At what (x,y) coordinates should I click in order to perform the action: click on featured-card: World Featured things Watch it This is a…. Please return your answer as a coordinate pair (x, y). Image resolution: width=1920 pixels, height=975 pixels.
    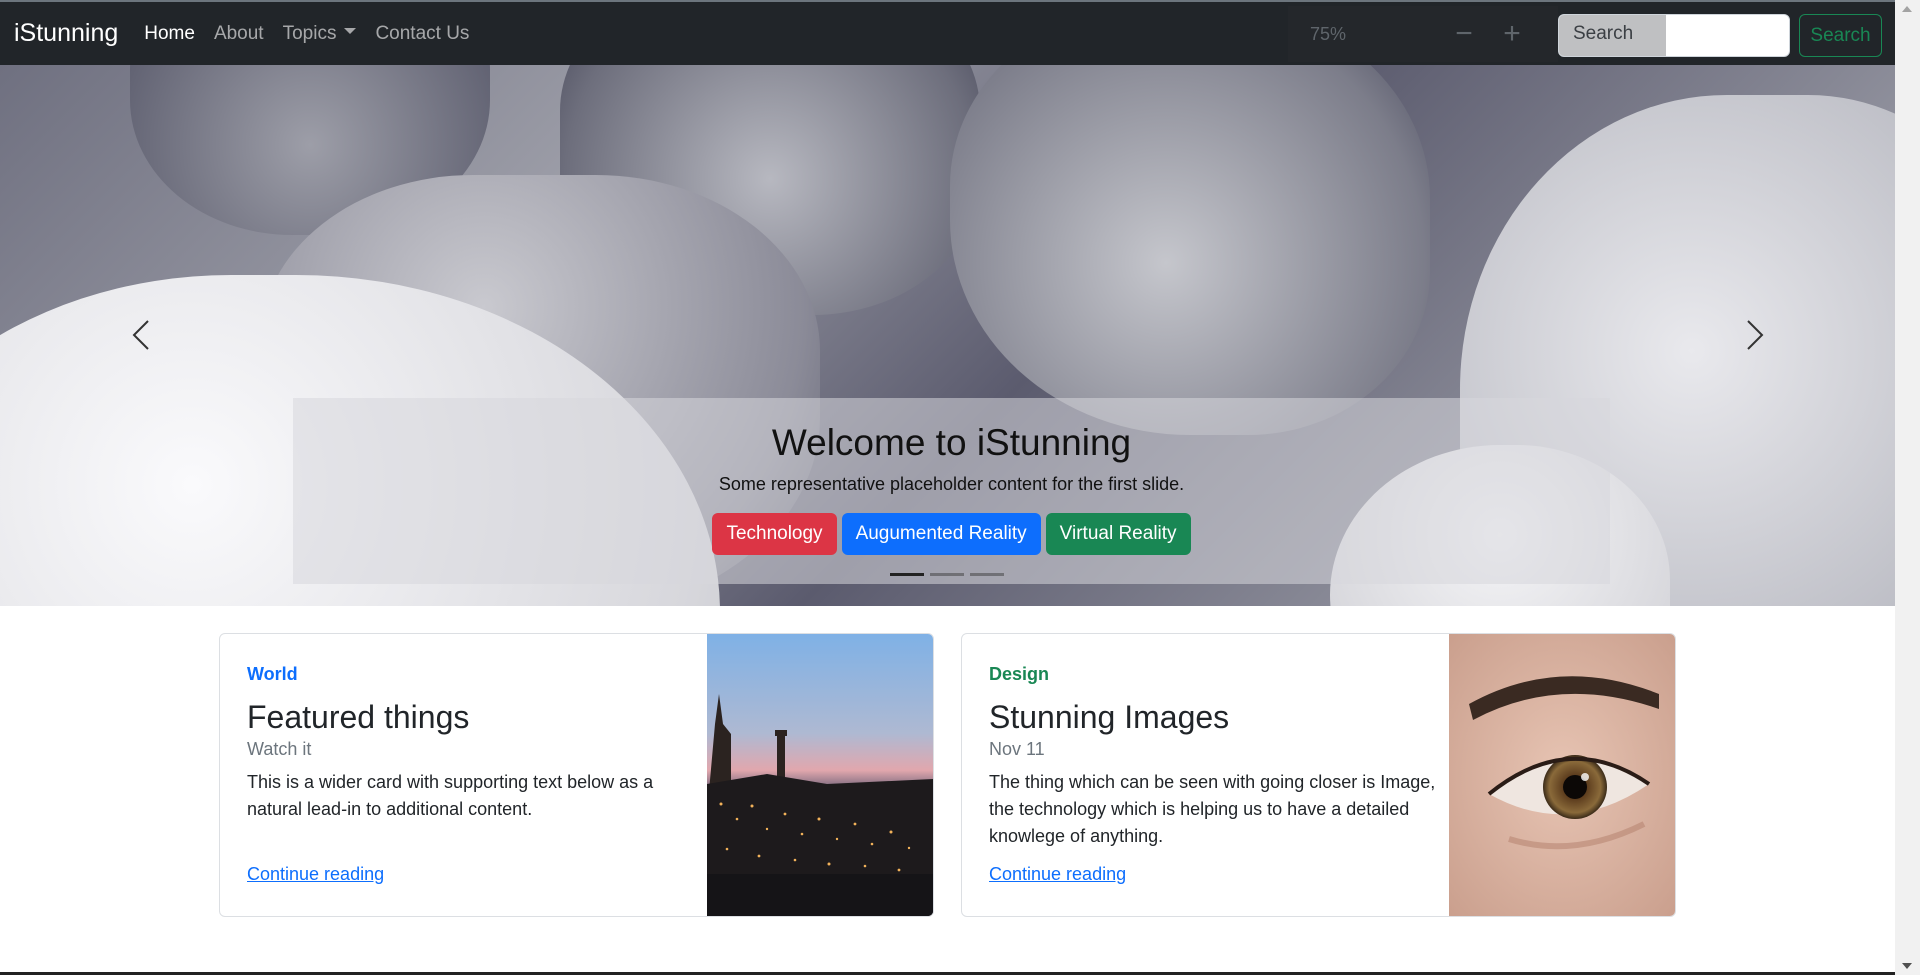
    Looking at the image, I should click on (576, 775).